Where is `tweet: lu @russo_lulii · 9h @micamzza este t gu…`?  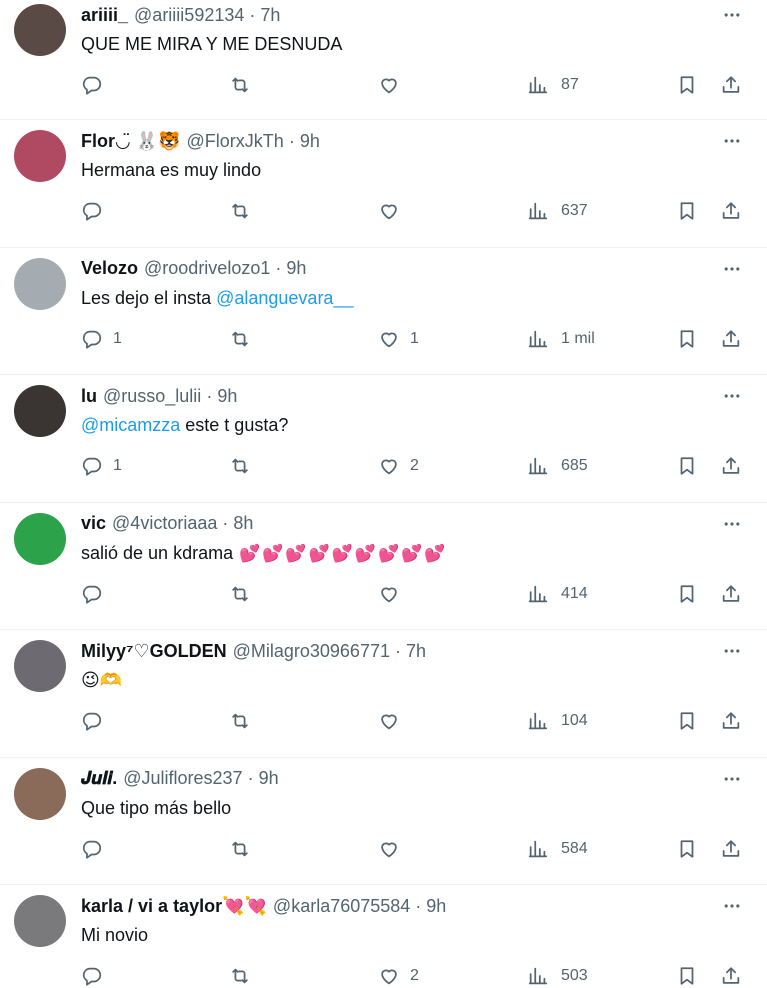
tweet: lu @russo_lulii · 9h @micamzza este t gu… is located at coordinates (383, 439).